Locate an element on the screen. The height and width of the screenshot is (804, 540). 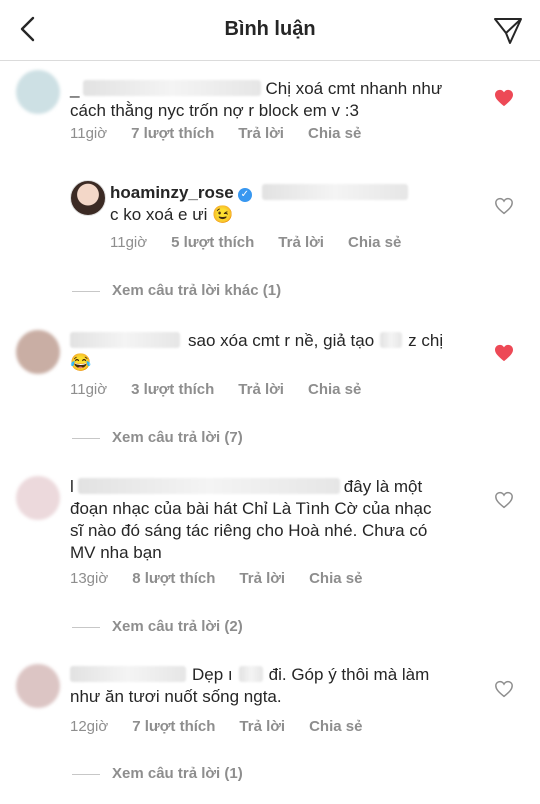
likes-count: 3 lượt thích is located at coordinates (172, 389).